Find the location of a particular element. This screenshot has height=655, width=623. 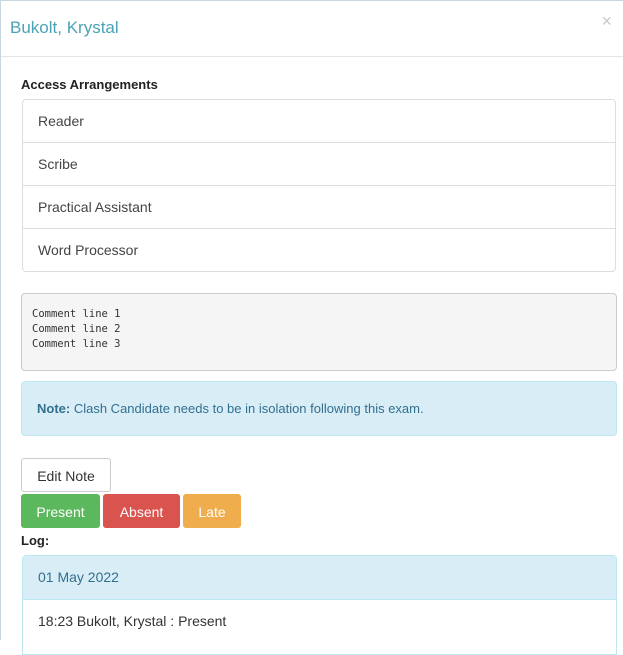

edit-note-button: Edit Note is located at coordinates (66, 475).